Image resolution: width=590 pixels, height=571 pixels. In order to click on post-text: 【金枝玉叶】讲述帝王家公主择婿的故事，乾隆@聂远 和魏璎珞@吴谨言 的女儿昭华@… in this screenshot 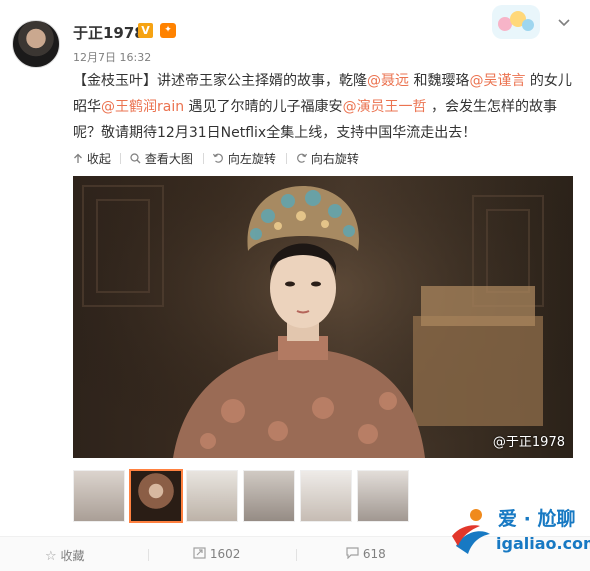, I will do `click(325, 107)`.